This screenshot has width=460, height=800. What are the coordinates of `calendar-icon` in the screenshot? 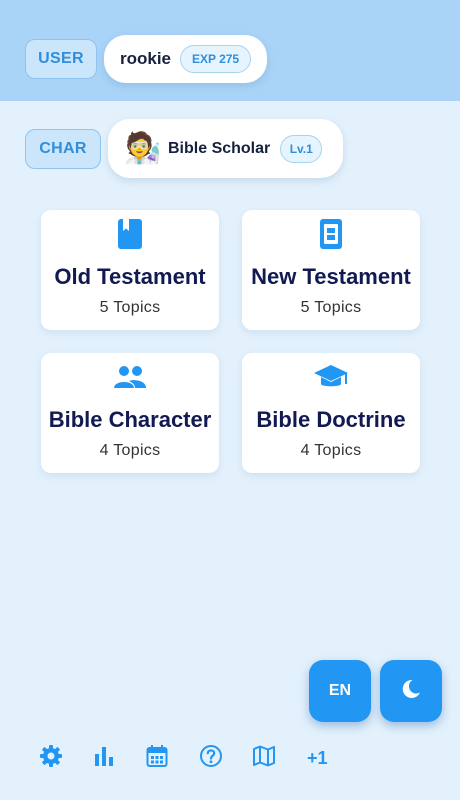 It's located at (157, 758).